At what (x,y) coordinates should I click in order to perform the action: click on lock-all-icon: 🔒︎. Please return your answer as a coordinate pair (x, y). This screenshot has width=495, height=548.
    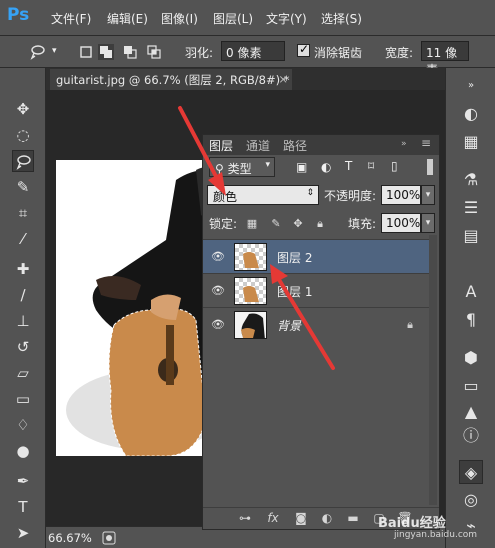
    Looking at the image, I should click on (320, 224).